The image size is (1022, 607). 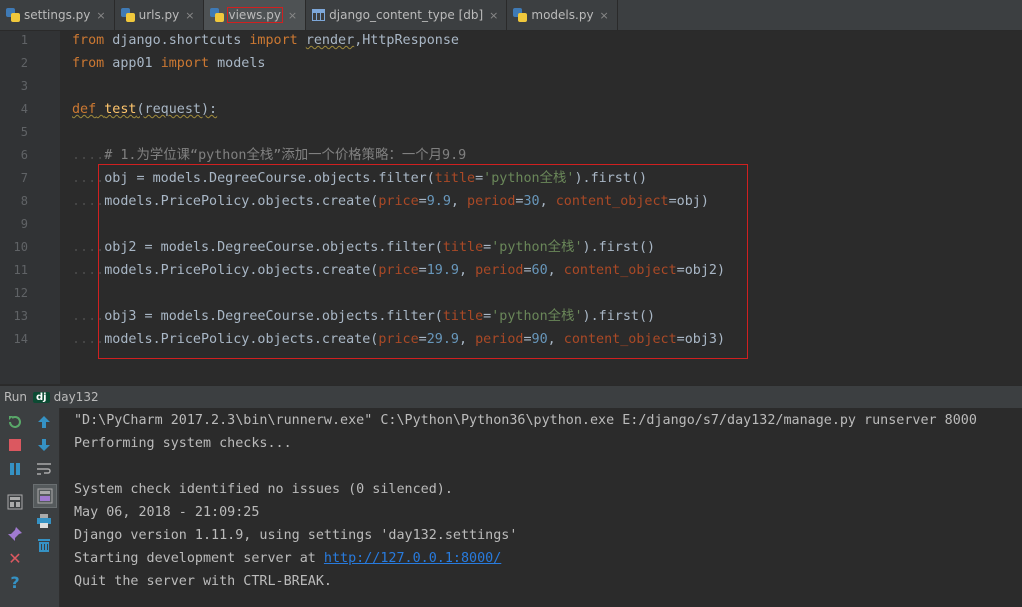 I want to click on run-toolbar-left: ✕ ?, so click(x=15, y=507).